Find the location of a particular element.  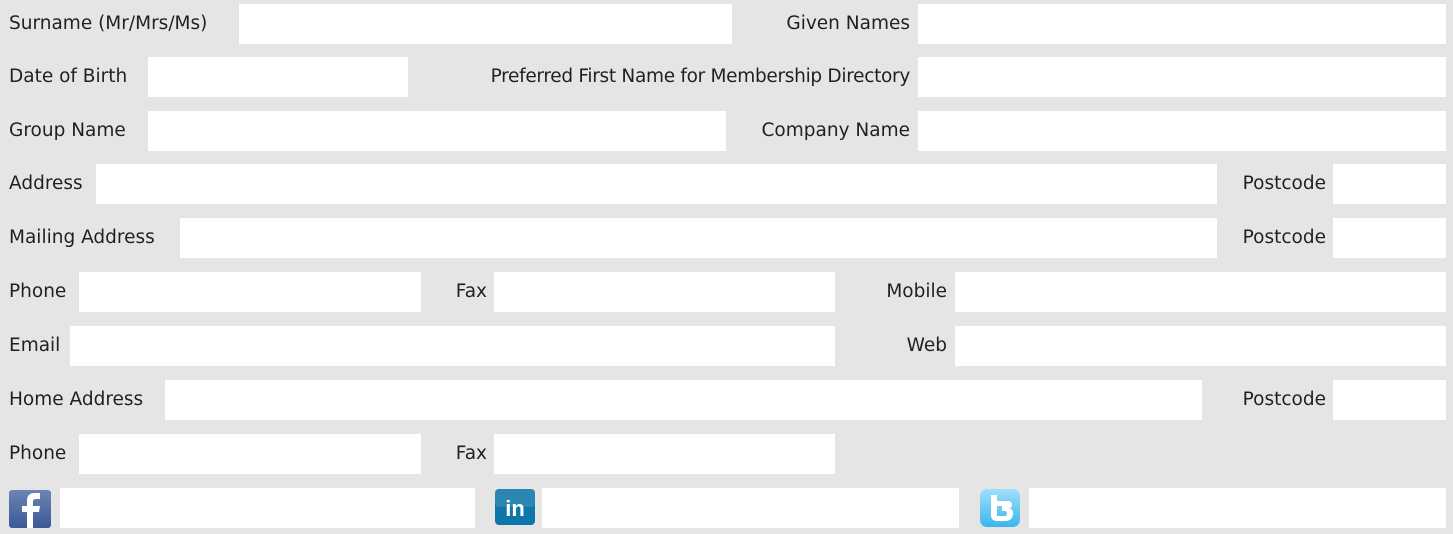

date-of-birth-label: Date of Birth is located at coordinates (68, 76).